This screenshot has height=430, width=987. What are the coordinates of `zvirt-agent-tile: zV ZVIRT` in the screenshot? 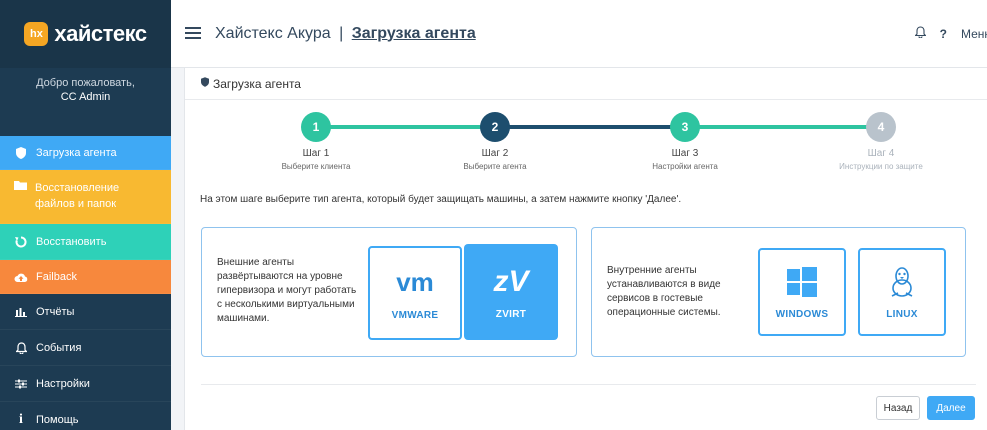 It's located at (511, 292).